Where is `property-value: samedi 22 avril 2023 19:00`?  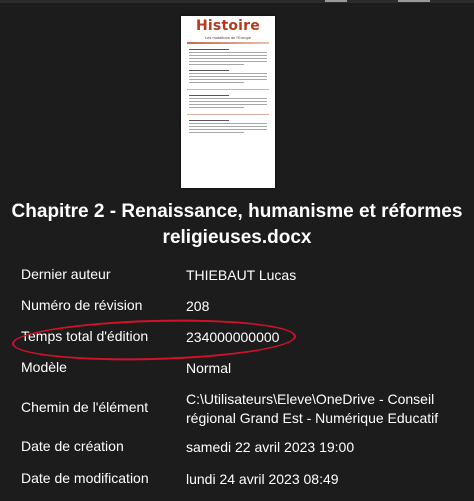
property-value: samedi 22 avril 2023 19:00 is located at coordinates (323, 447).